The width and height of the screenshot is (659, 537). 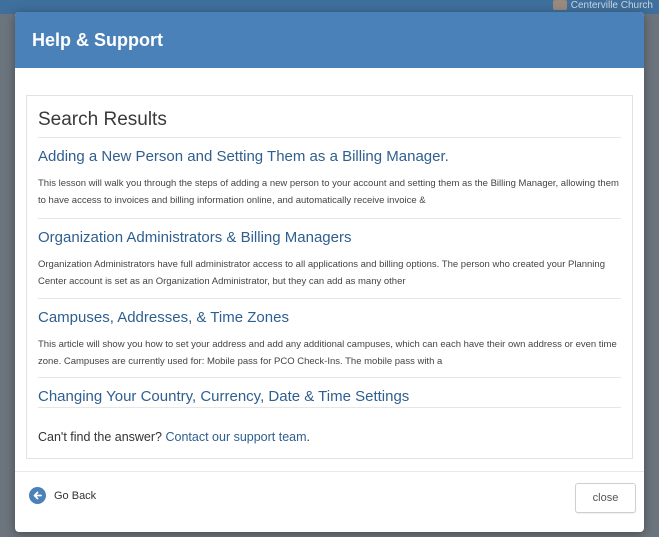 What do you see at coordinates (611, 5) in the screenshot?
I see `background-user-label: Centerville Church` at bounding box center [611, 5].